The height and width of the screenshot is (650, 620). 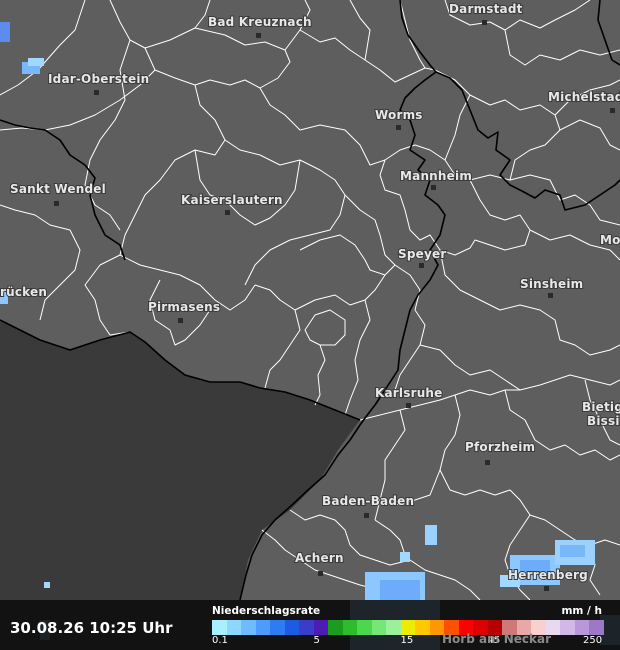 What do you see at coordinates (610, 240) in the screenshot?
I see `city-label-mo: Mo` at bounding box center [610, 240].